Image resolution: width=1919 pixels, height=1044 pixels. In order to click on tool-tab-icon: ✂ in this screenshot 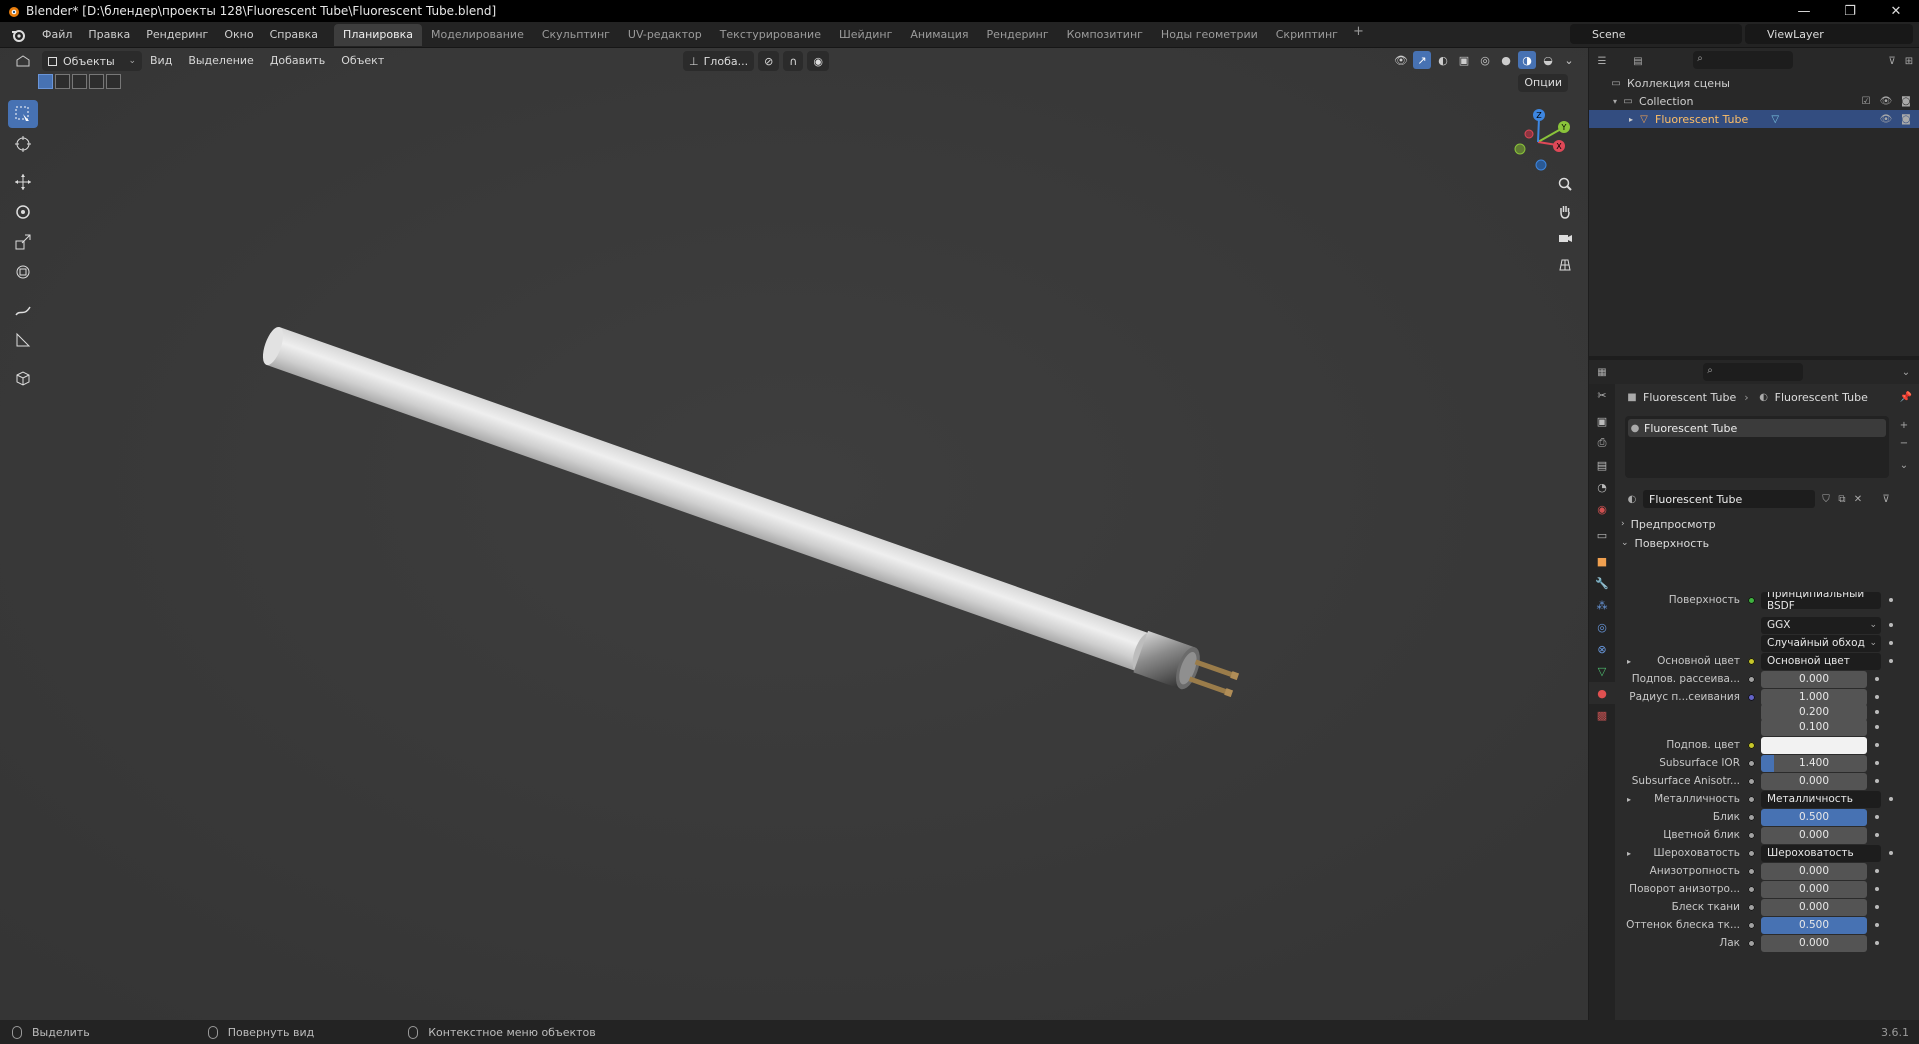, I will do `click(1602, 395)`.